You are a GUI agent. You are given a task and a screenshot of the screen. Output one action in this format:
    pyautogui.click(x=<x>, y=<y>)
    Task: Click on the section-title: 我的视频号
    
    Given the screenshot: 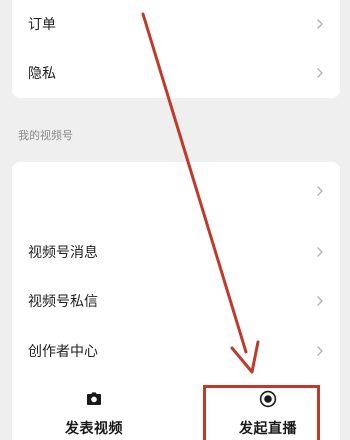 What is the action you would take?
    pyautogui.click(x=45, y=135)
    